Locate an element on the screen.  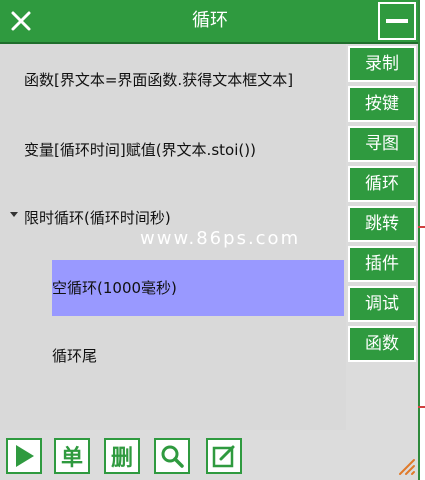
sidebar-item-plugin: 插件 is located at coordinates (382, 264).